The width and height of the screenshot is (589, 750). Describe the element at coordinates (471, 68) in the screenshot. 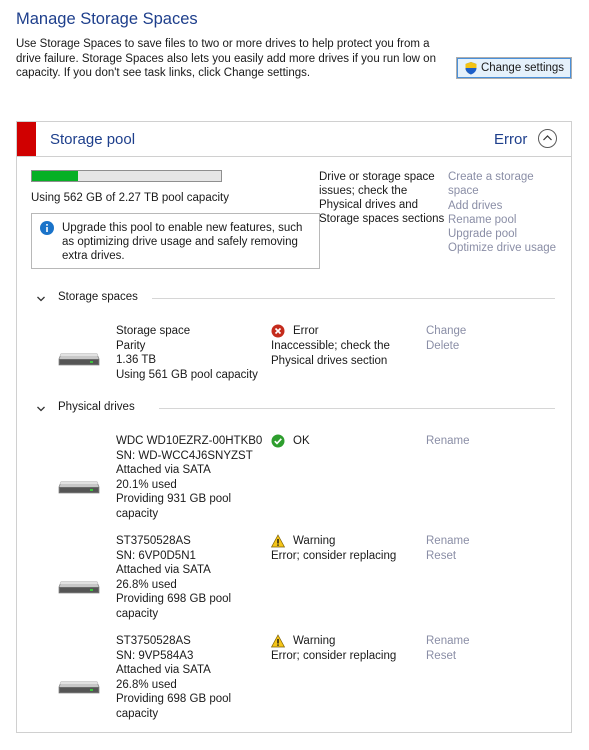

I see `shield-icon` at that location.